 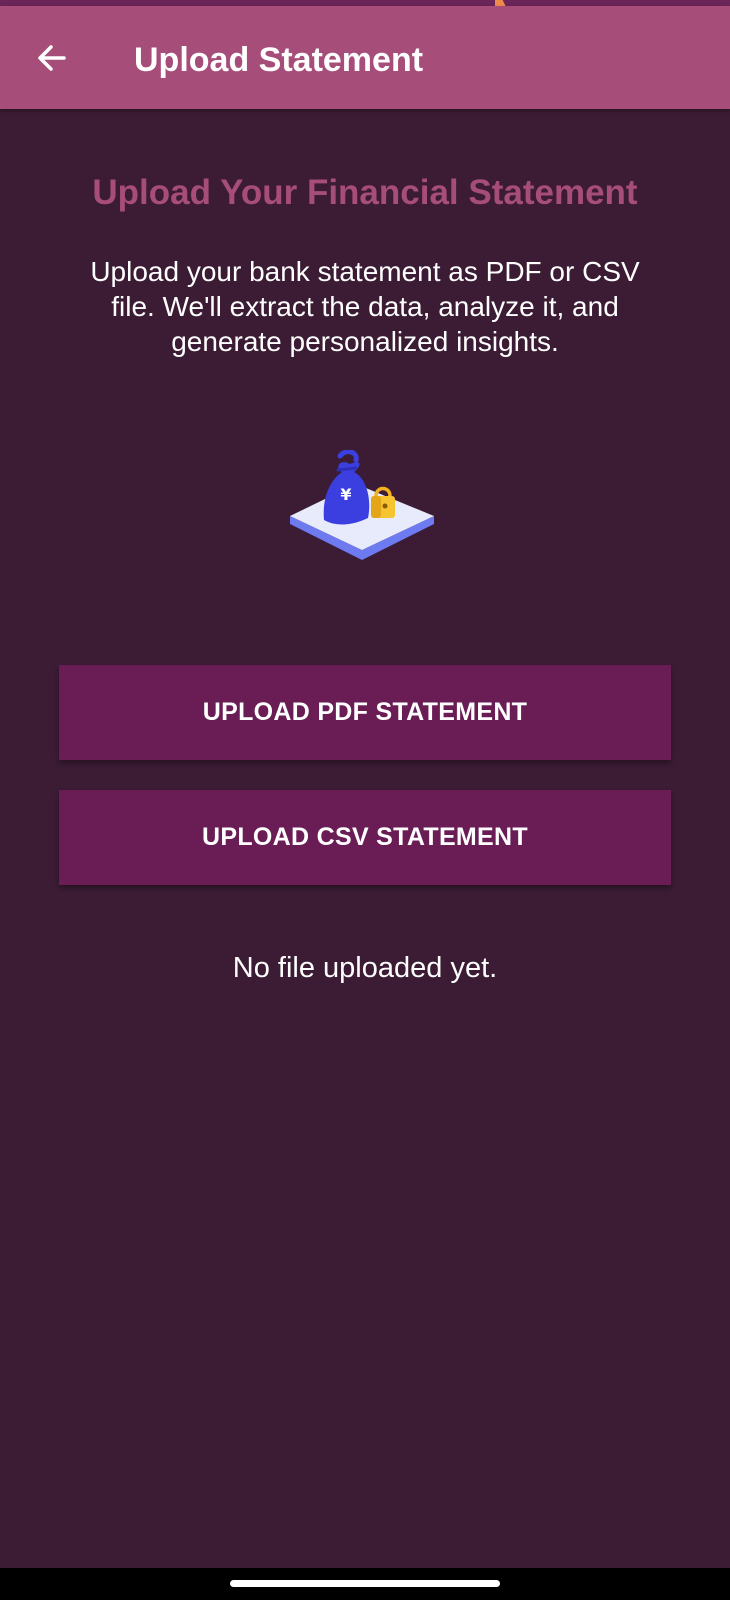 I want to click on app-bar: Upload Statement, so click(x=365, y=57).